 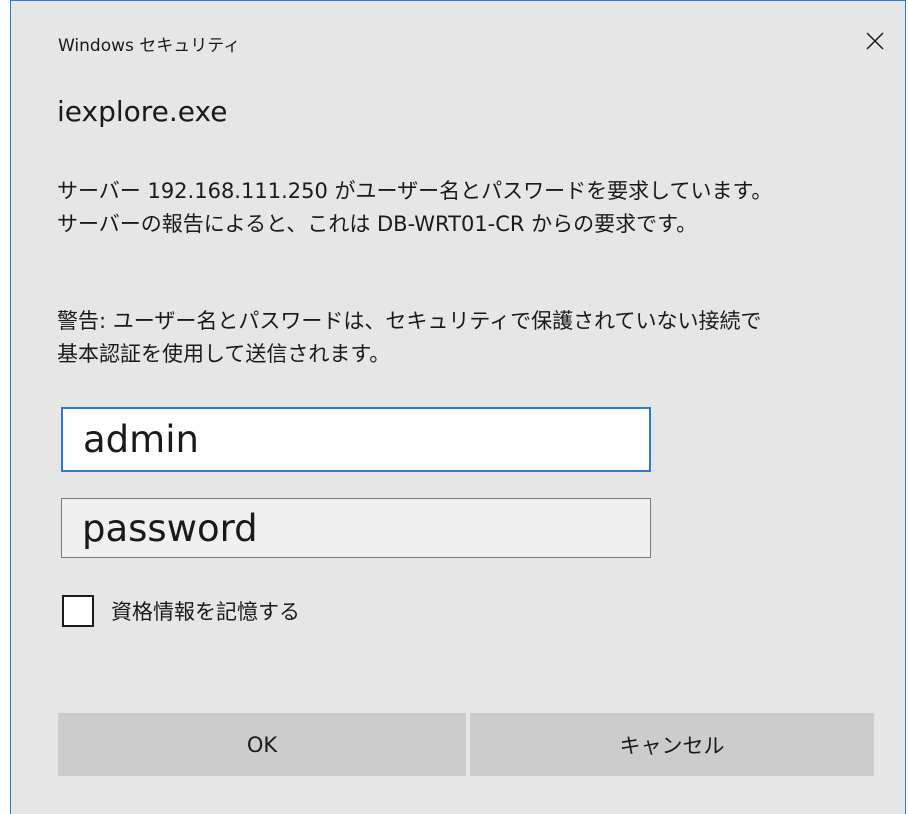 What do you see at coordinates (672, 744) in the screenshot?
I see `cancel-button: キャンセル` at bounding box center [672, 744].